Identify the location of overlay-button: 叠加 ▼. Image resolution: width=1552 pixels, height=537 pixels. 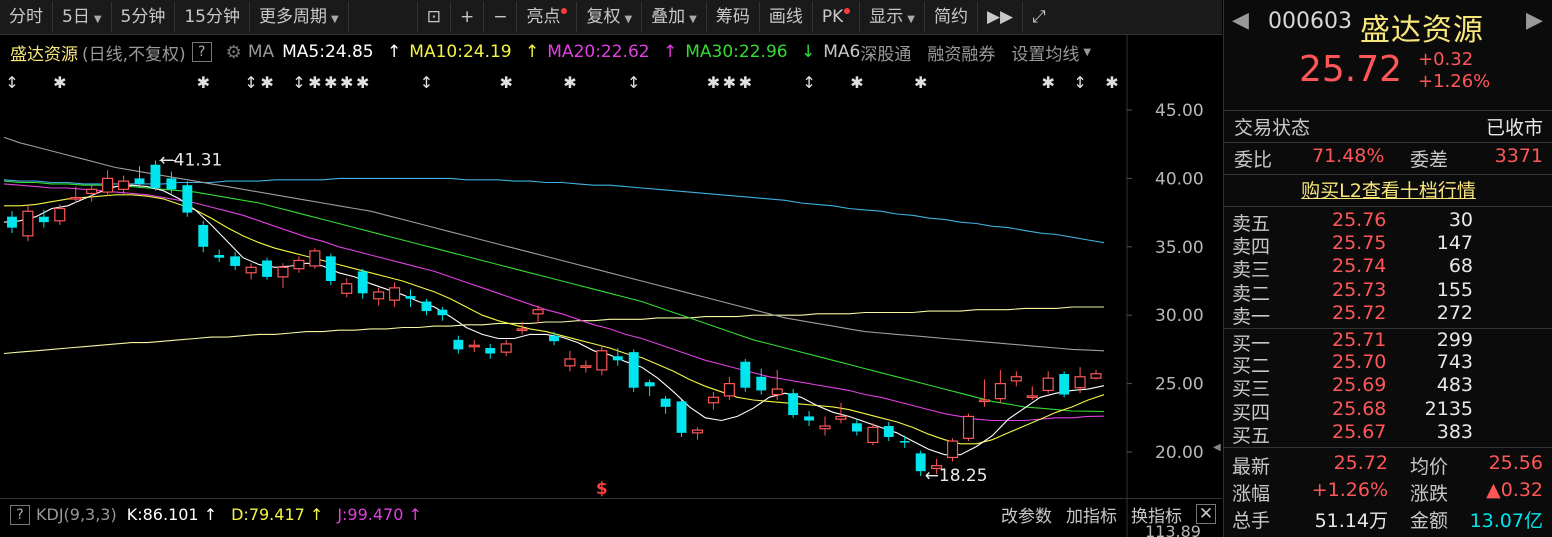
(674, 17).